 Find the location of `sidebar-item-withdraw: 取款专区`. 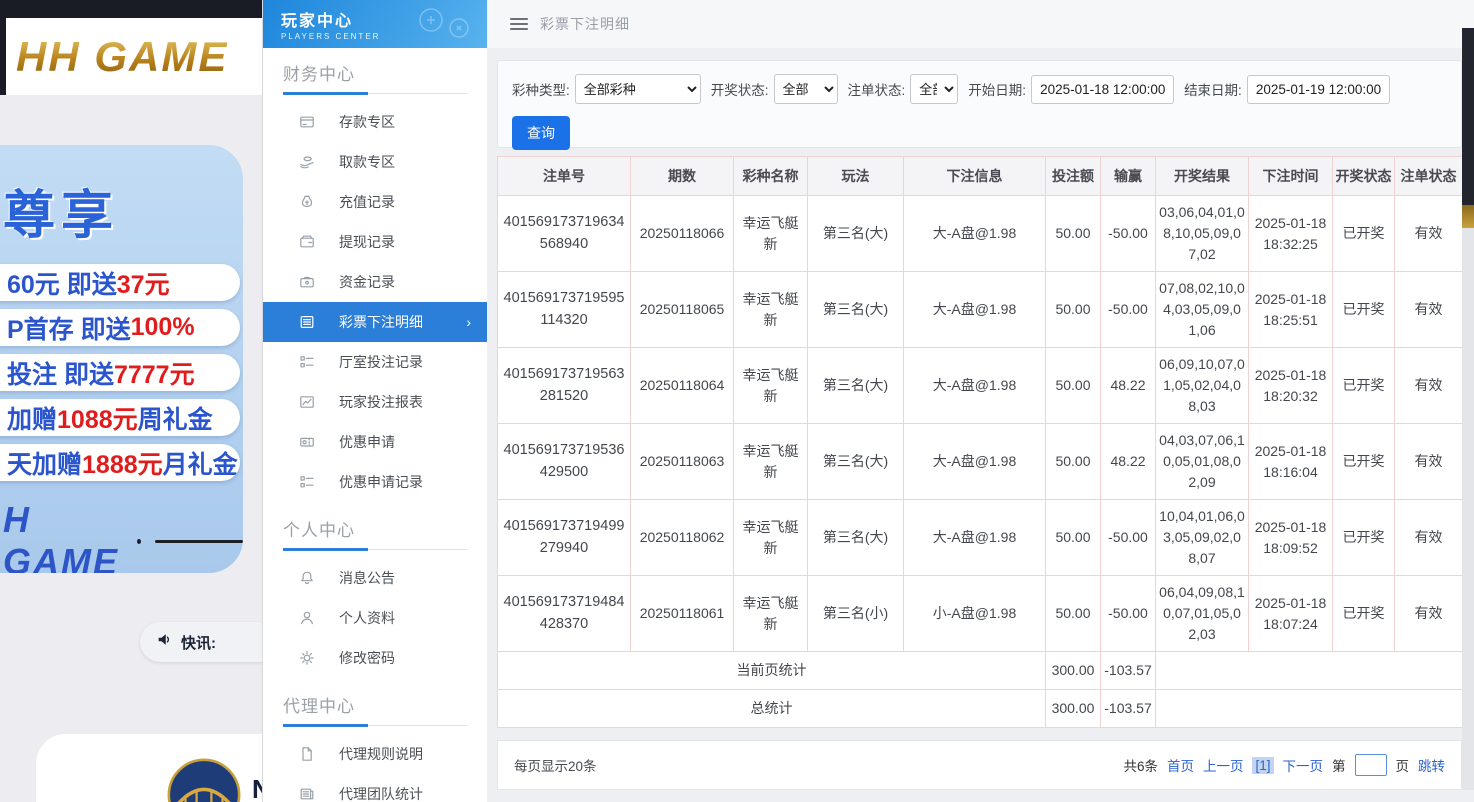

sidebar-item-withdraw: 取款专区 is located at coordinates (375, 162).